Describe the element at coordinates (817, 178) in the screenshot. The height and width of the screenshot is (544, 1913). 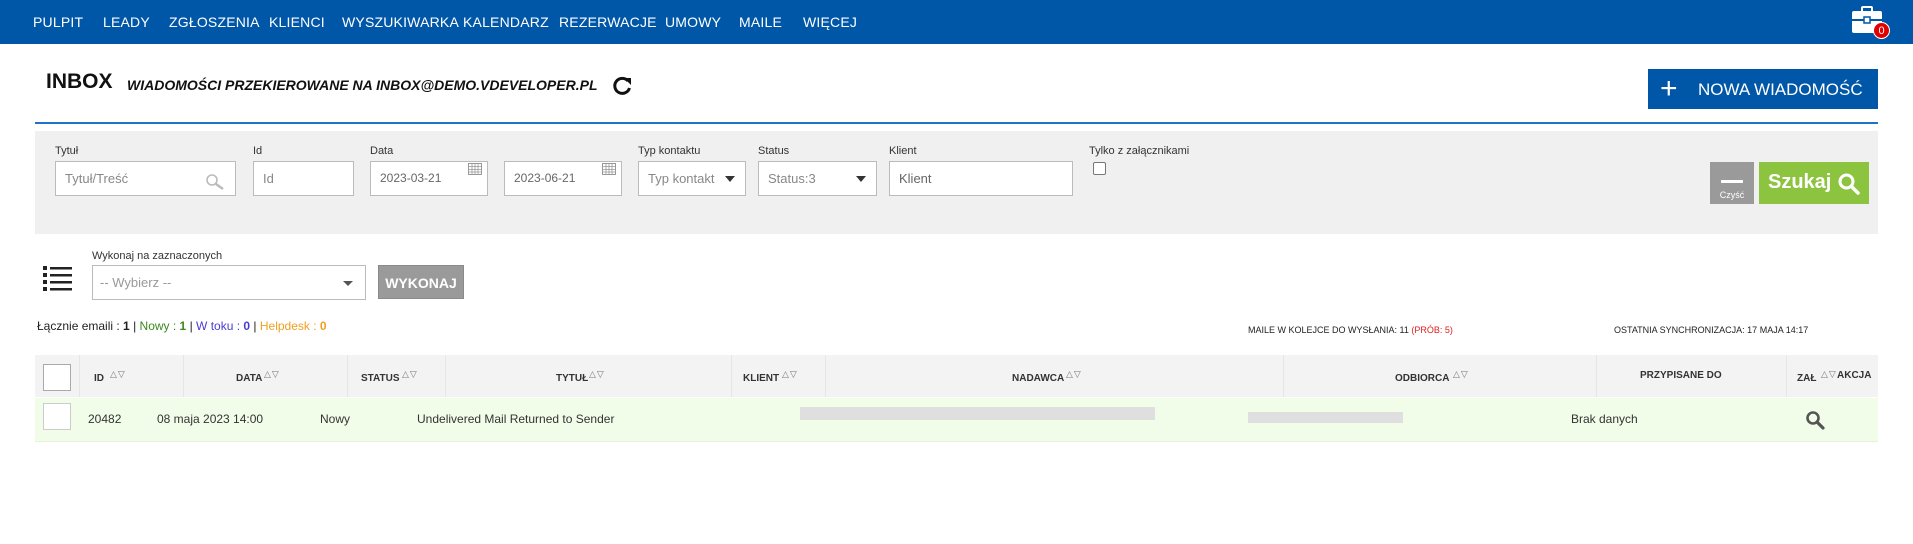
I see `status-select: Status:3` at that location.